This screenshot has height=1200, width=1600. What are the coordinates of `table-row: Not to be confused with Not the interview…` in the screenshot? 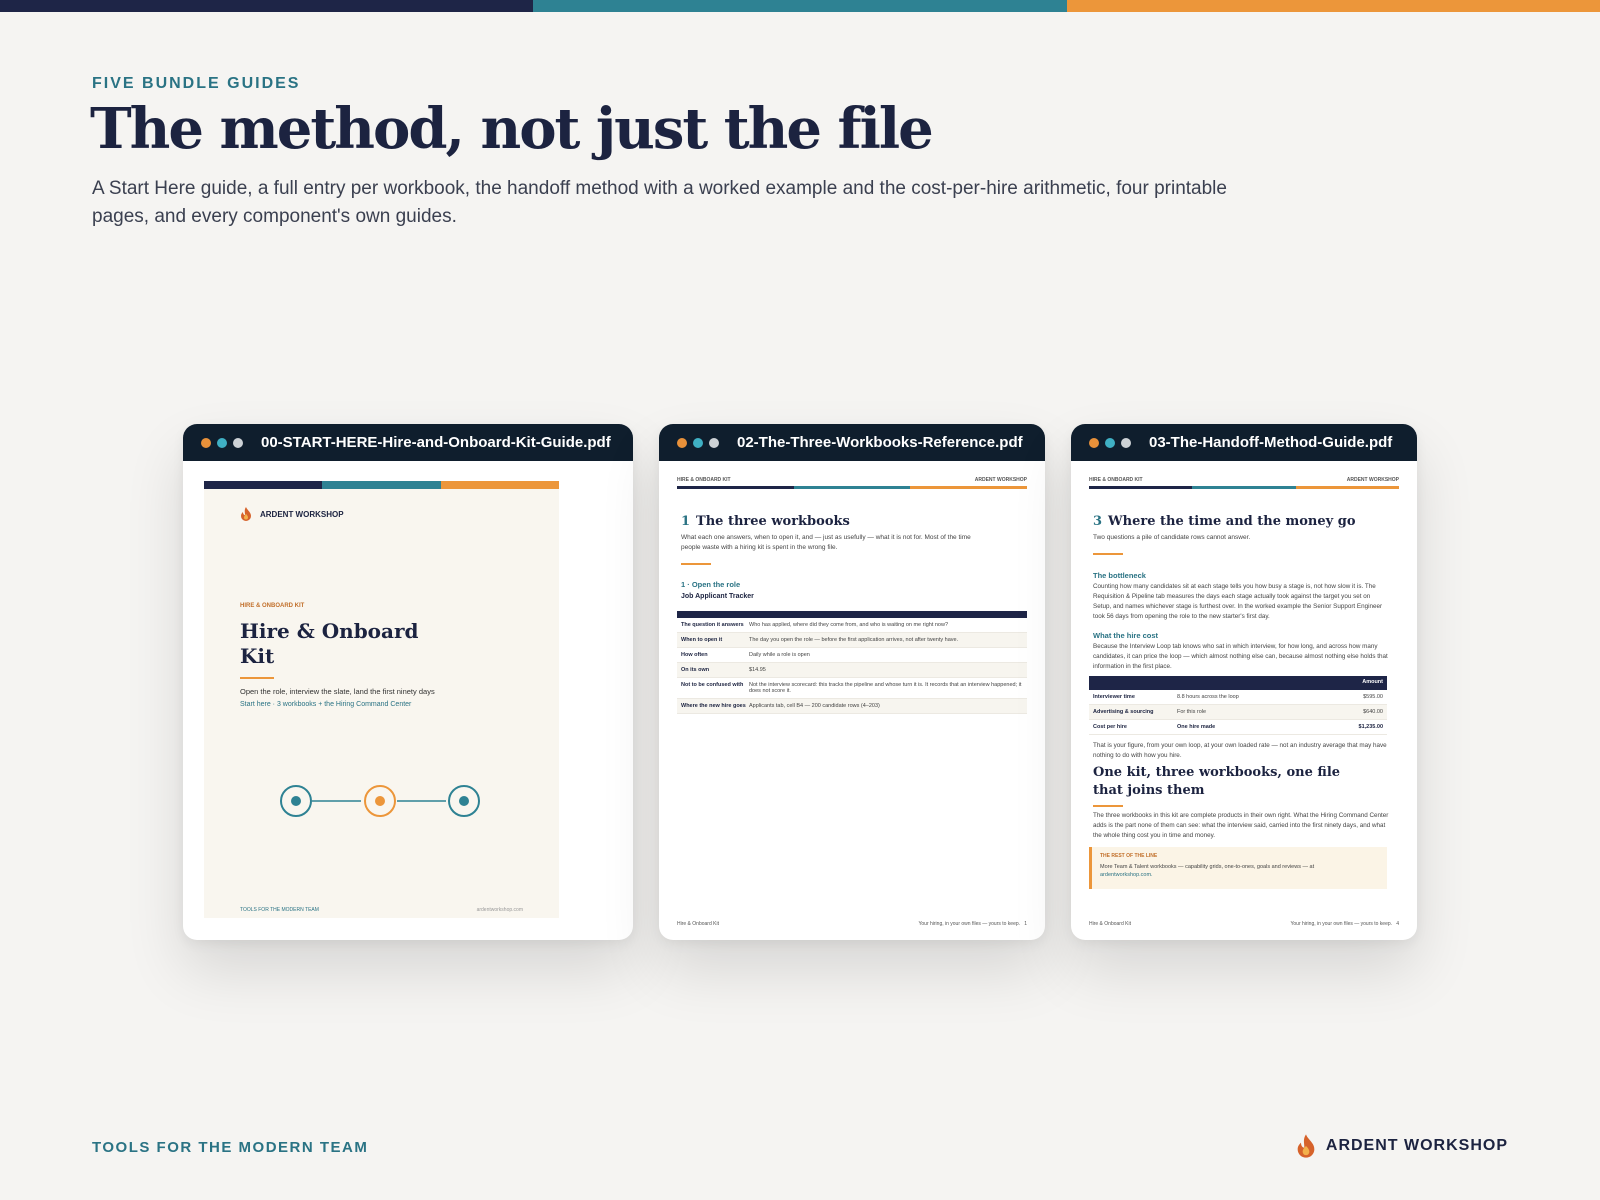 It's located at (852, 688).